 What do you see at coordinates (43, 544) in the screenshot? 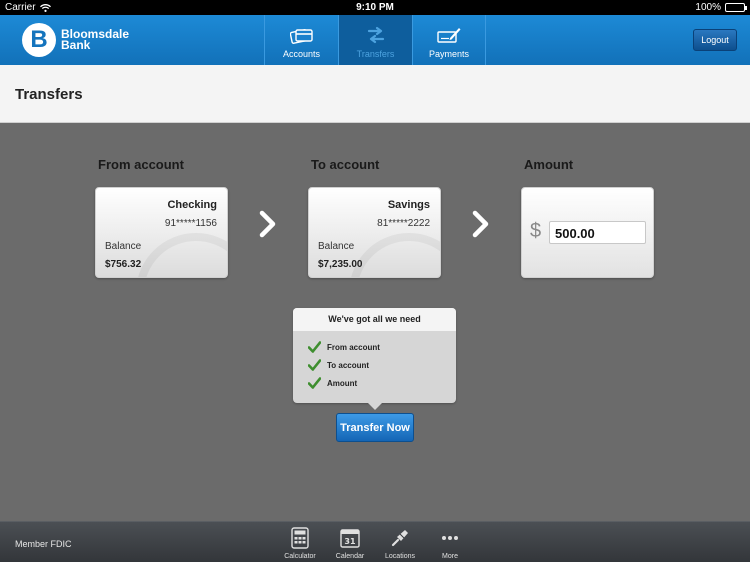
I see `member-fdic-label: Member FDIC` at bounding box center [43, 544].